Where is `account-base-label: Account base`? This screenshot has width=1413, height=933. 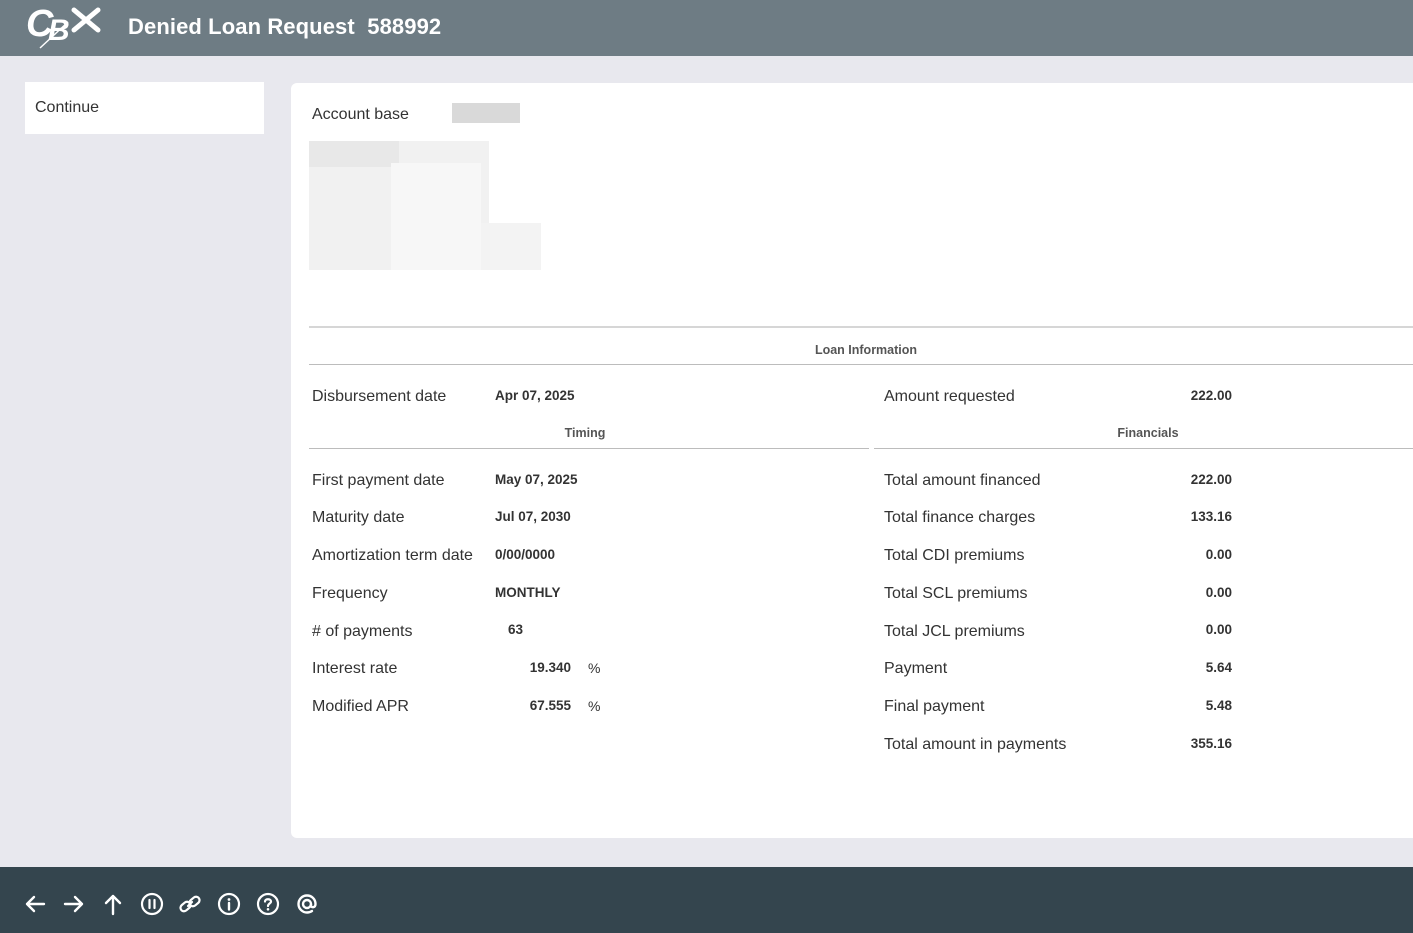
account-base-label: Account base is located at coordinates (360, 114).